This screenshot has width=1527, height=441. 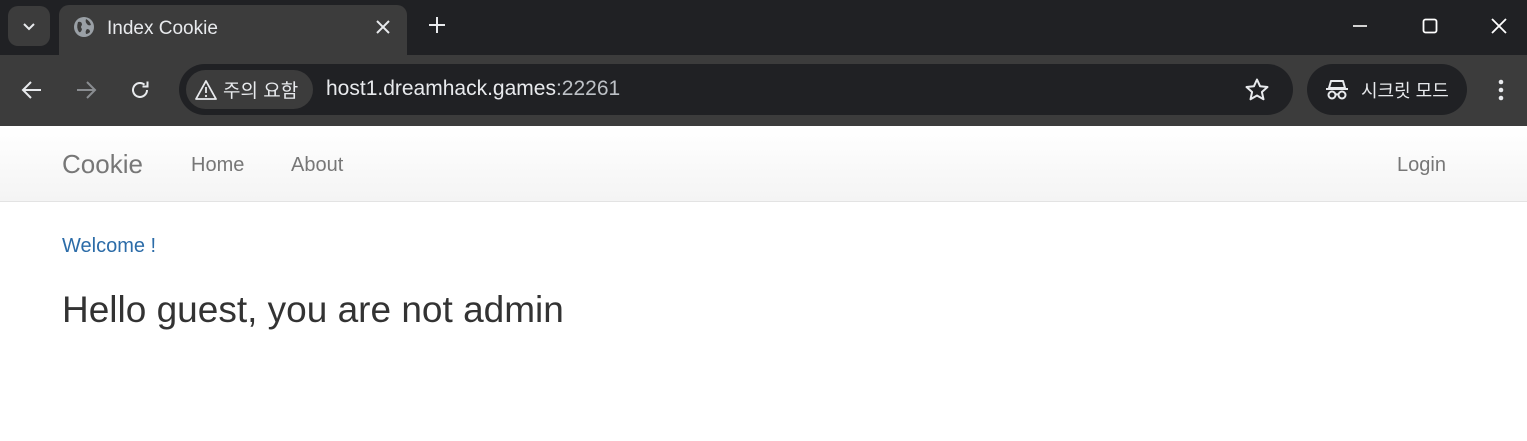 I want to click on incognito-indicator: 시크릿 모드, so click(x=1387, y=89).